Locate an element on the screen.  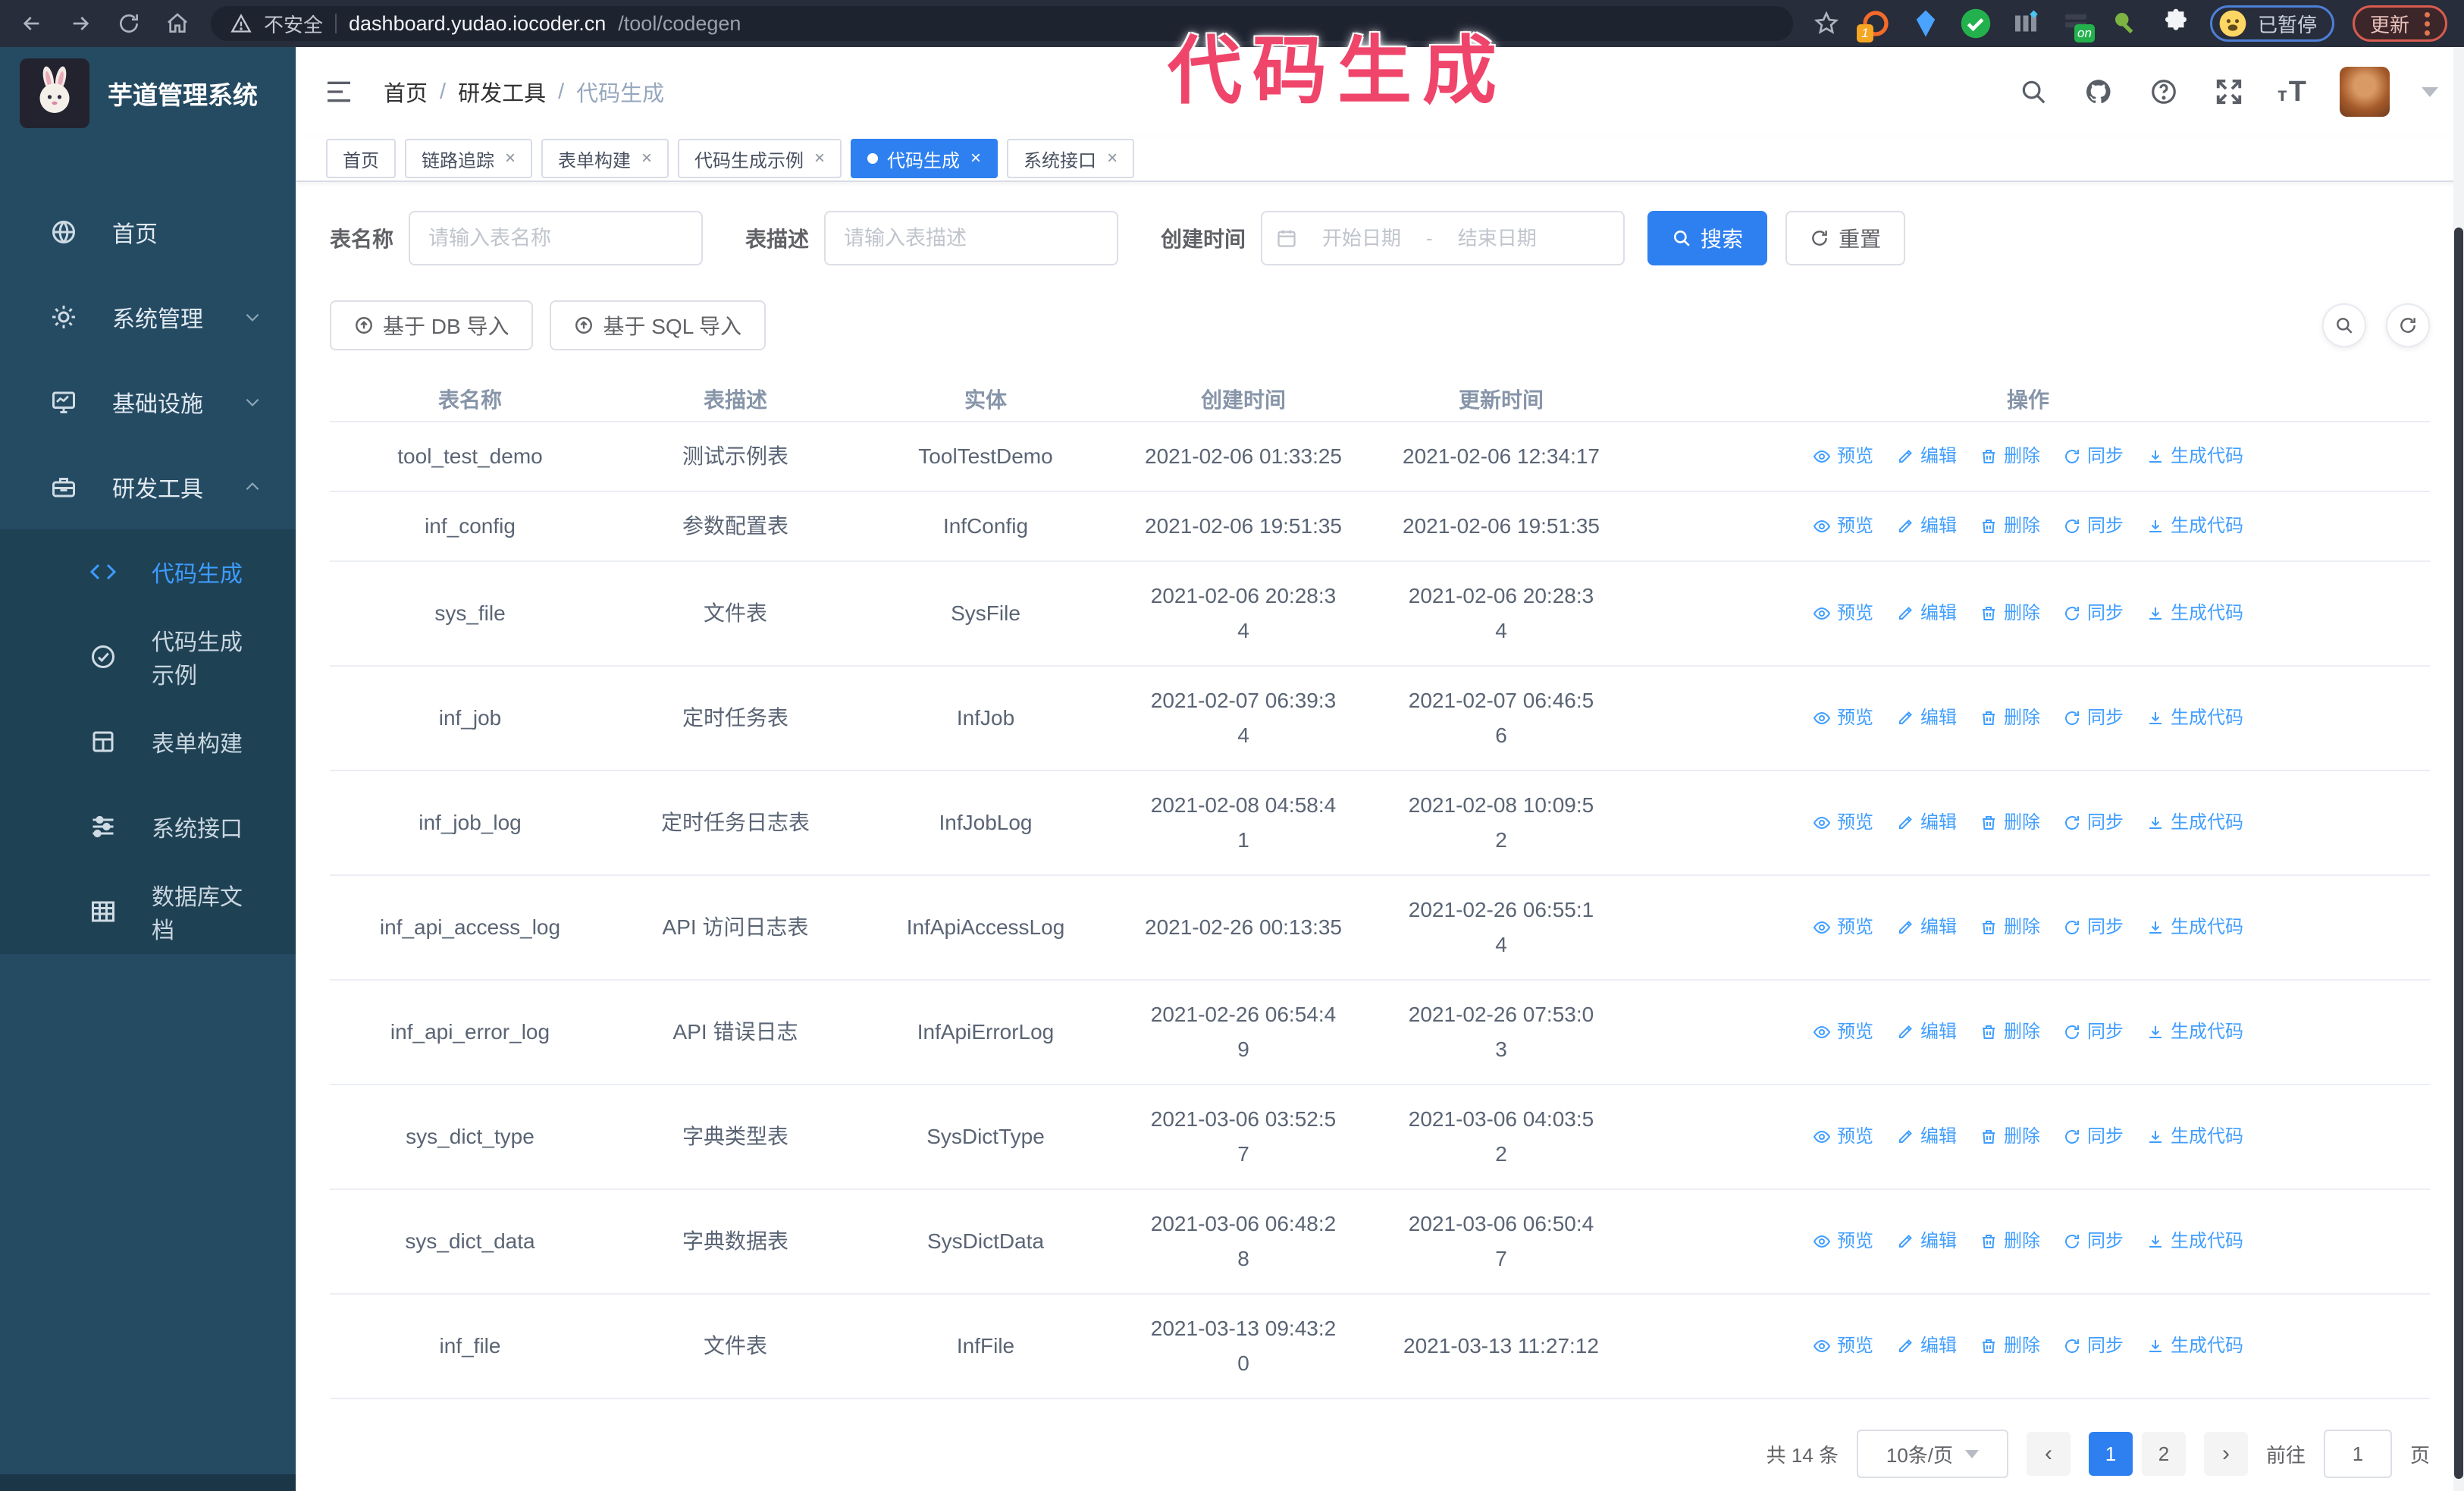
import-sql-button: 基于 SQL 导入 is located at coordinates (658, 325).